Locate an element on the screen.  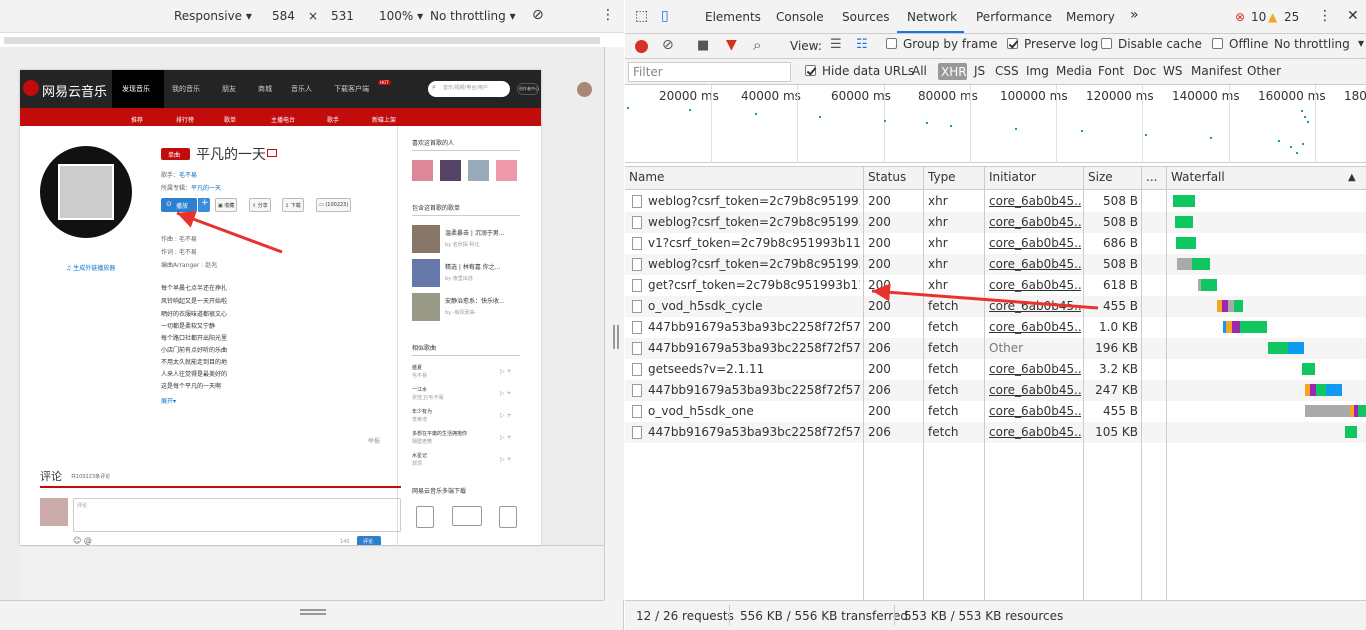
more-tabs-icon: » is located at coordinates (1134, 15).